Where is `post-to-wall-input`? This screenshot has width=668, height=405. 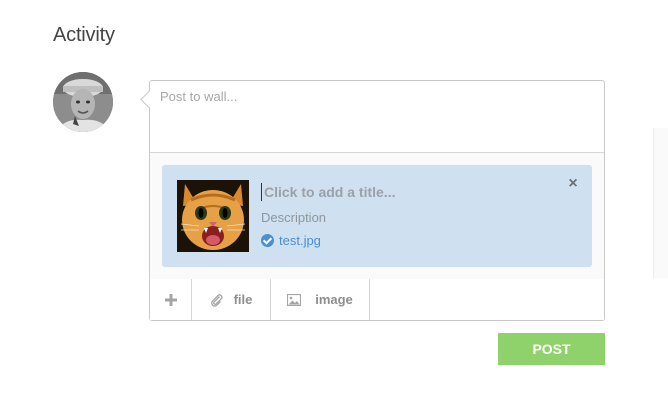 post-to-wall-input is located at coordinates (375, 116).